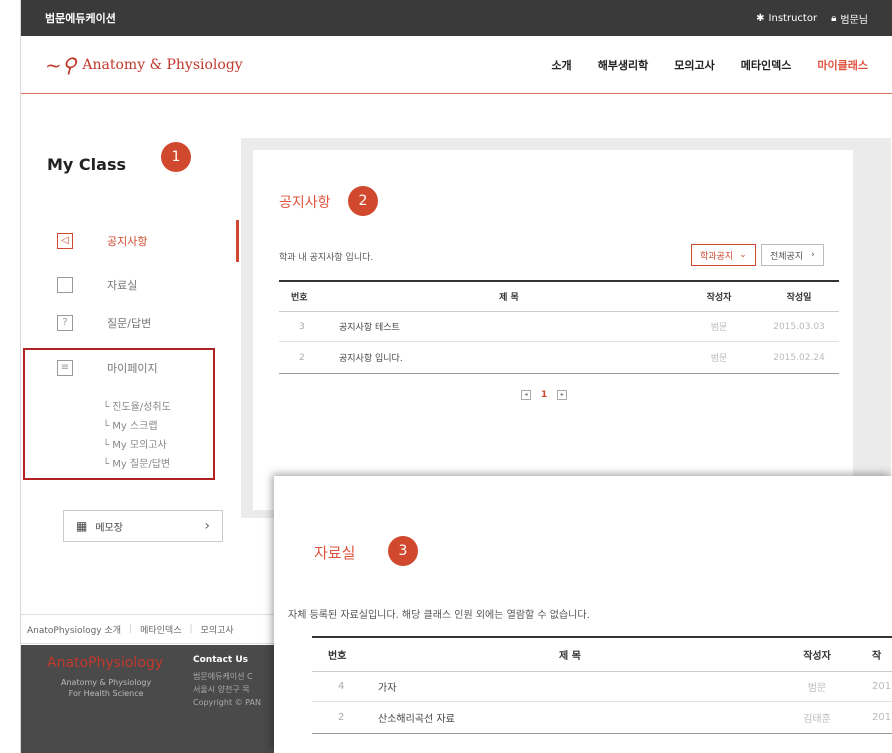 This screenshot has width=892, height=753. What do you see at coordinates (127, 241) in the screenshot?
I see `sidebar-item-label: 공지사항` at bounding box center [127, 241].